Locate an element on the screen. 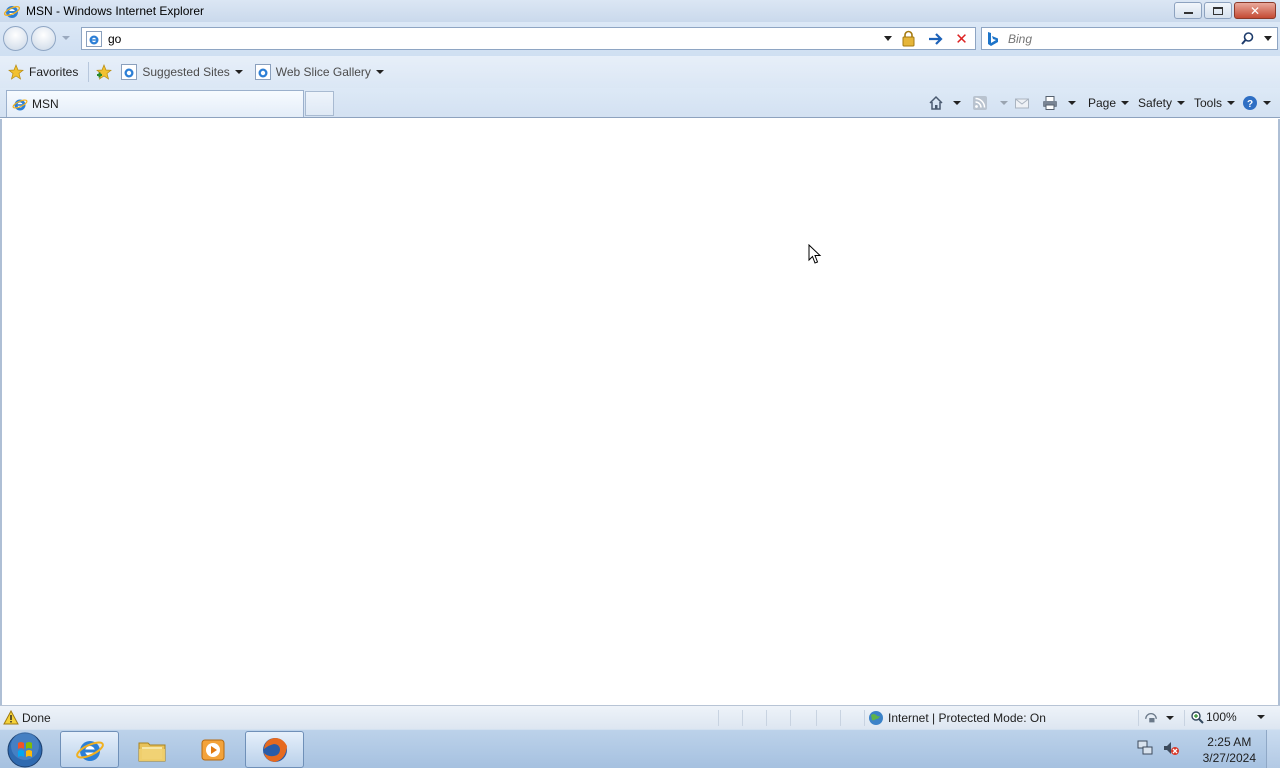 The width and height of the screenshot is (1280, 768). web-slice-gallery-button: Web Slice Gallery is located at coordinates (319, 72).